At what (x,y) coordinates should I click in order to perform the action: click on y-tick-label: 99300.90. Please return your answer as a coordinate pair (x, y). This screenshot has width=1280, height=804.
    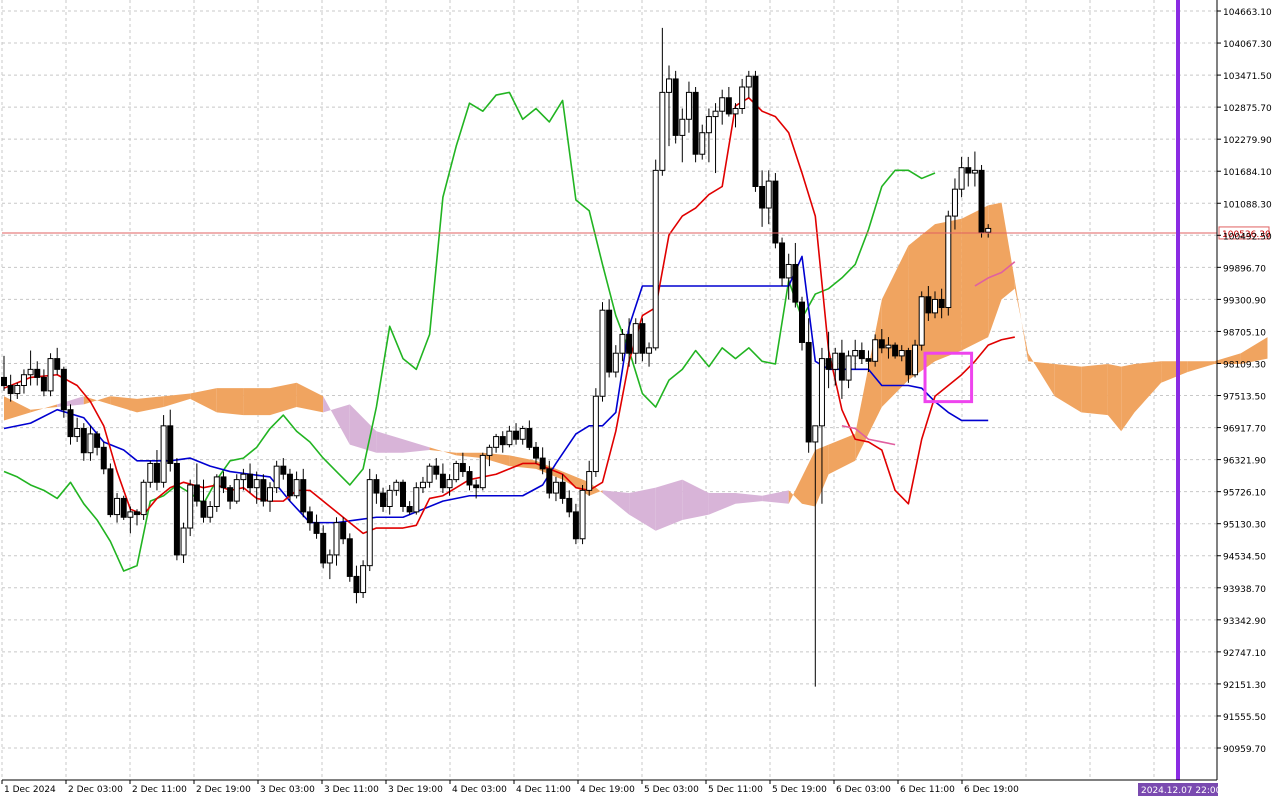
    Looking at the image, I should click on (1244, 301).